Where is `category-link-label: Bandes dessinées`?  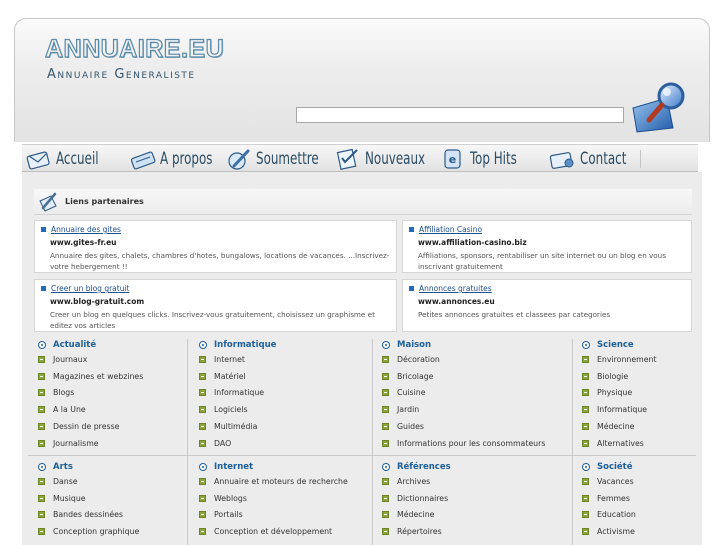
category-link-label: Bandes dessinées is located at coordinates (88, 515).